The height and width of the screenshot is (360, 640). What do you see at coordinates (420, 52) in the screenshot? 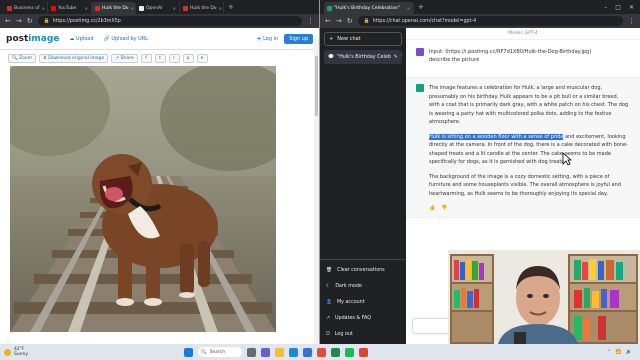
I see `user-avatar` at bounding box center [420, 52].